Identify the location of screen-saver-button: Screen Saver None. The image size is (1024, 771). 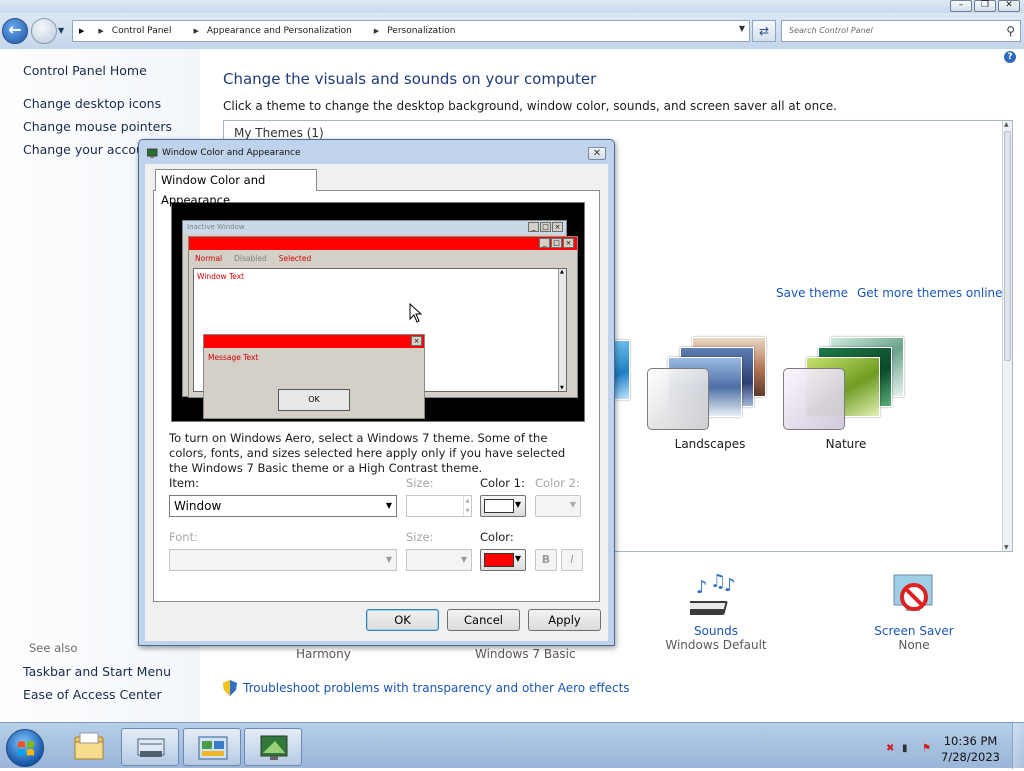
(914, 611).